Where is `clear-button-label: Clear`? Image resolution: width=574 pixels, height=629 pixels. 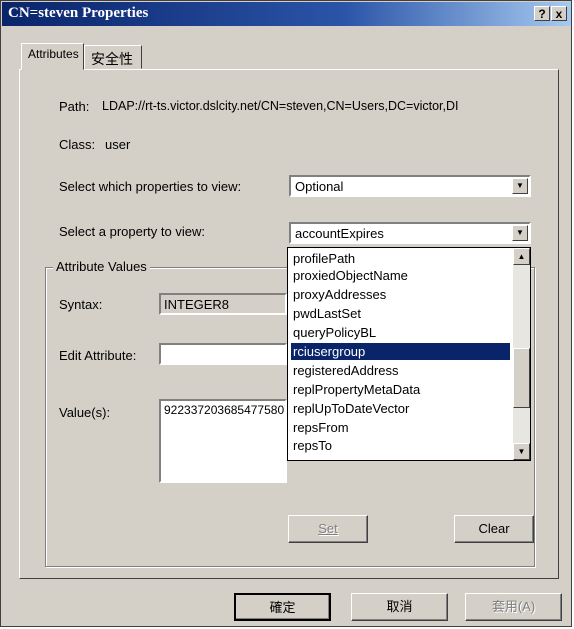
clear-button-label: Clear is located at coordinates (494, 528).